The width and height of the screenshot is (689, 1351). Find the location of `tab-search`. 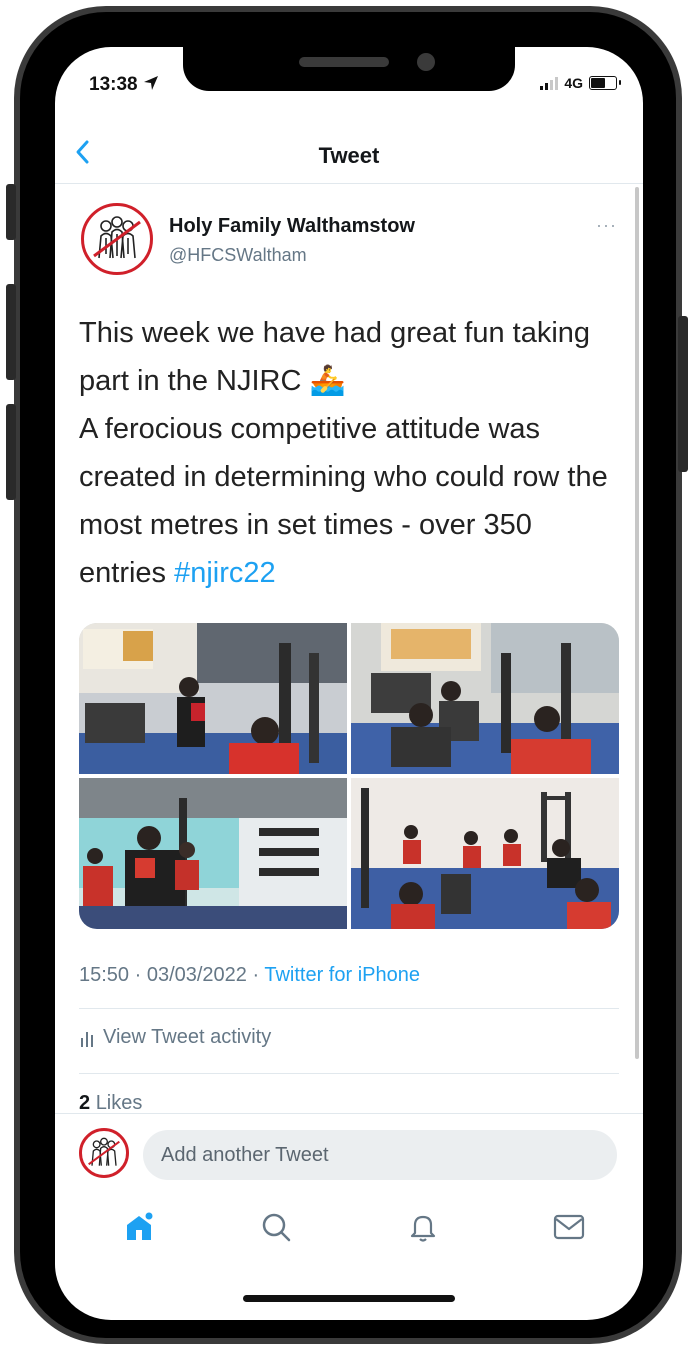

tab-search is located at coordinates (276, 1227).